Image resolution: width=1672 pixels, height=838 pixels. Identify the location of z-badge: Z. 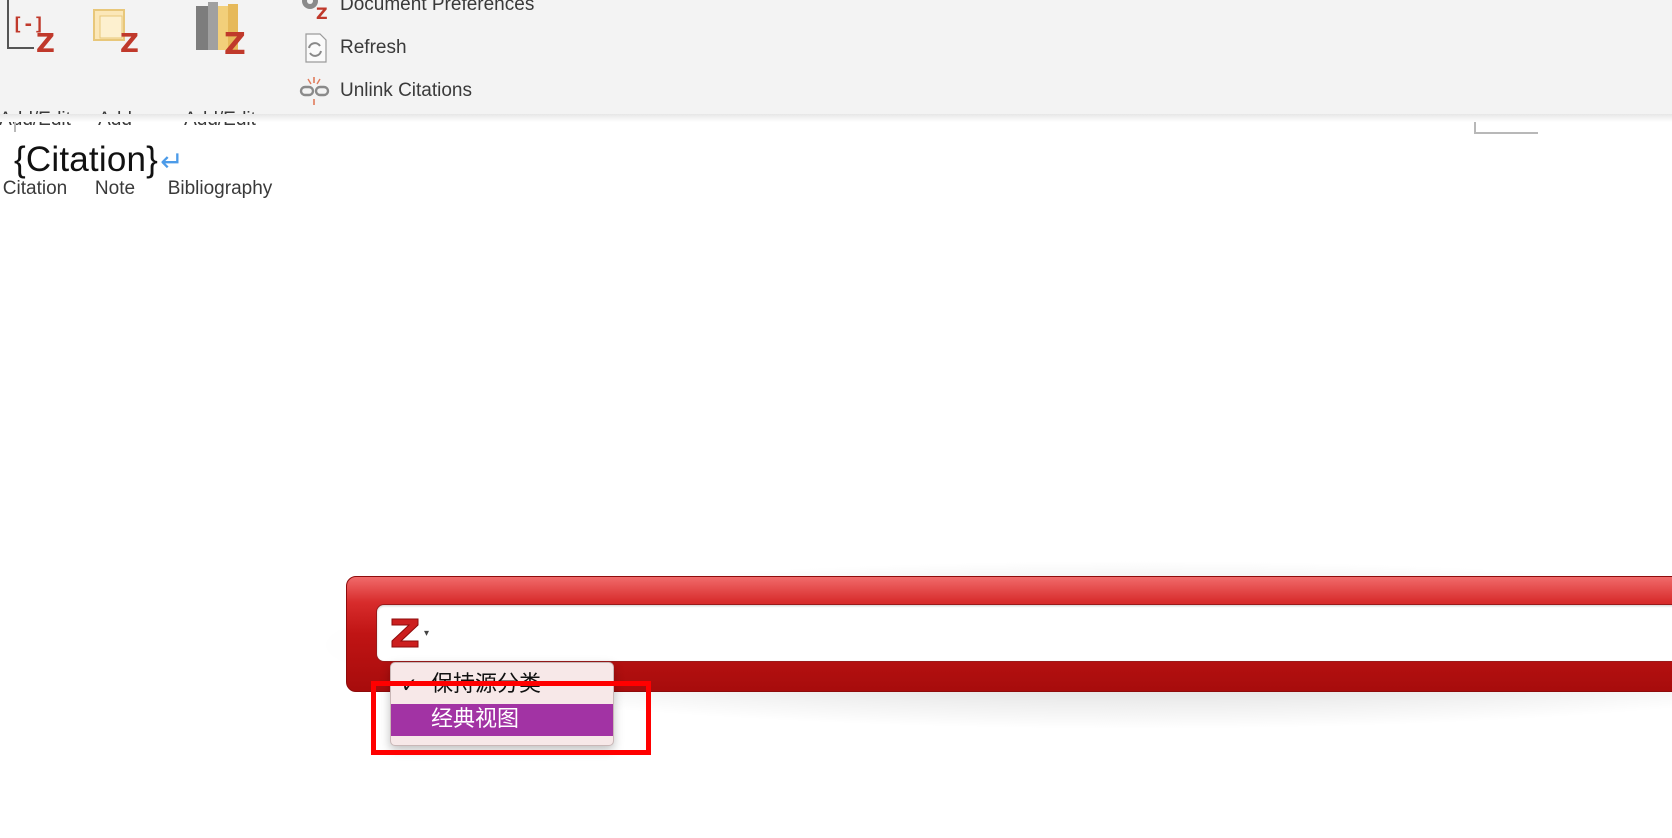
(45, 42).